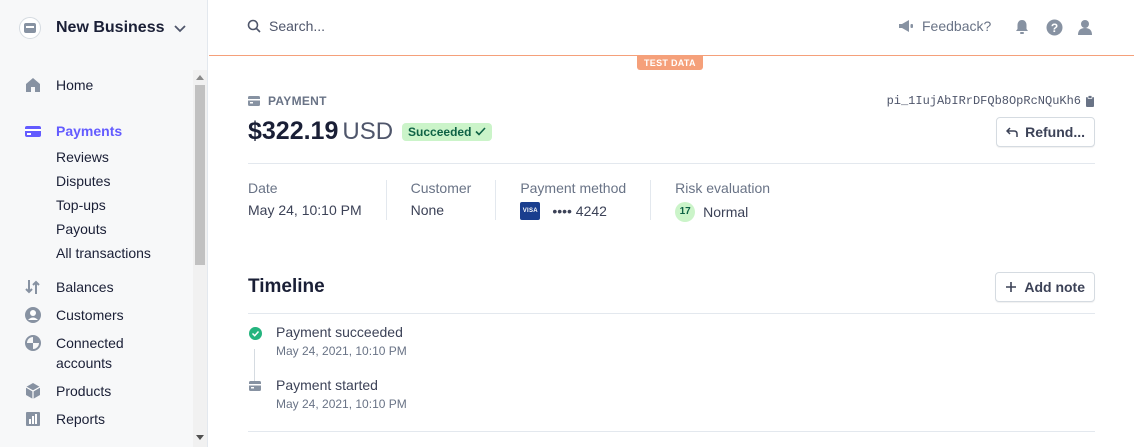 This screenshot has height=447, width=1134. I want to click on timeline-event-title: Payment succeeded, so click(339, 332).